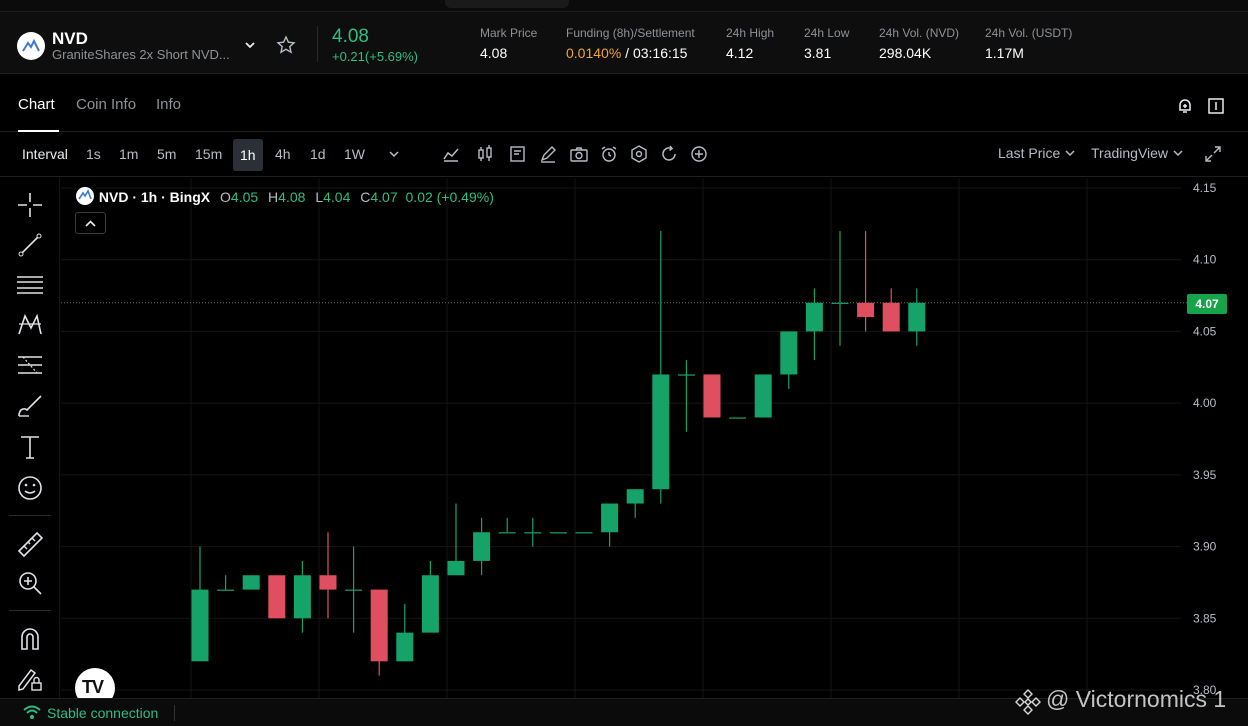  What do you see at coordinates (594, 53) in the screenshot?
I see `funding-rate: 0.0140%` at bounding box center [594, 53].